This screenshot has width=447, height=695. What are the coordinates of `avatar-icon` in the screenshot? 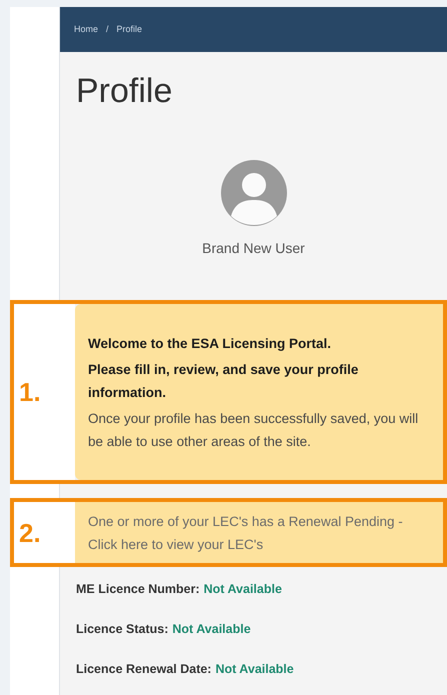 It's located at (253, 193).